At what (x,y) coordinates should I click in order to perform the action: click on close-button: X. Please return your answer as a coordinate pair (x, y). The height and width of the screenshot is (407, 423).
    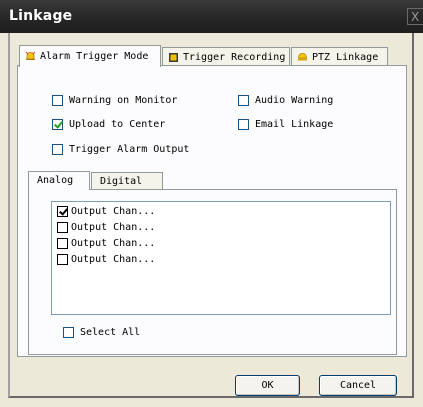
    Looking at the image, I should click on (415, 16).